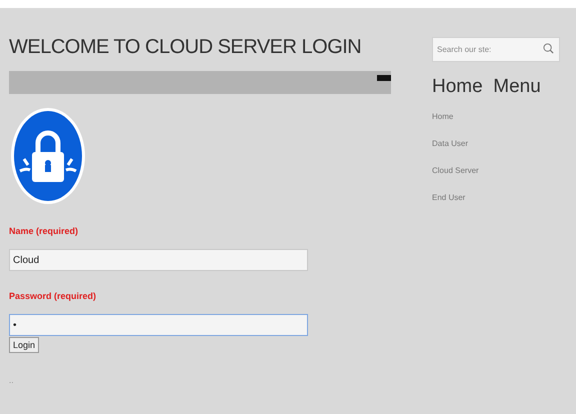 The width and height of the screenshot is (576, 414). I want to click on login-button: Login, so click(24, 345).